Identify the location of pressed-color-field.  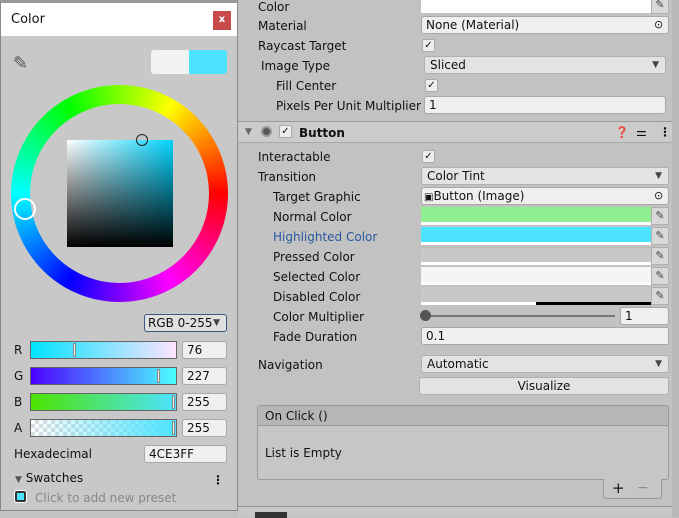
(536, 256).